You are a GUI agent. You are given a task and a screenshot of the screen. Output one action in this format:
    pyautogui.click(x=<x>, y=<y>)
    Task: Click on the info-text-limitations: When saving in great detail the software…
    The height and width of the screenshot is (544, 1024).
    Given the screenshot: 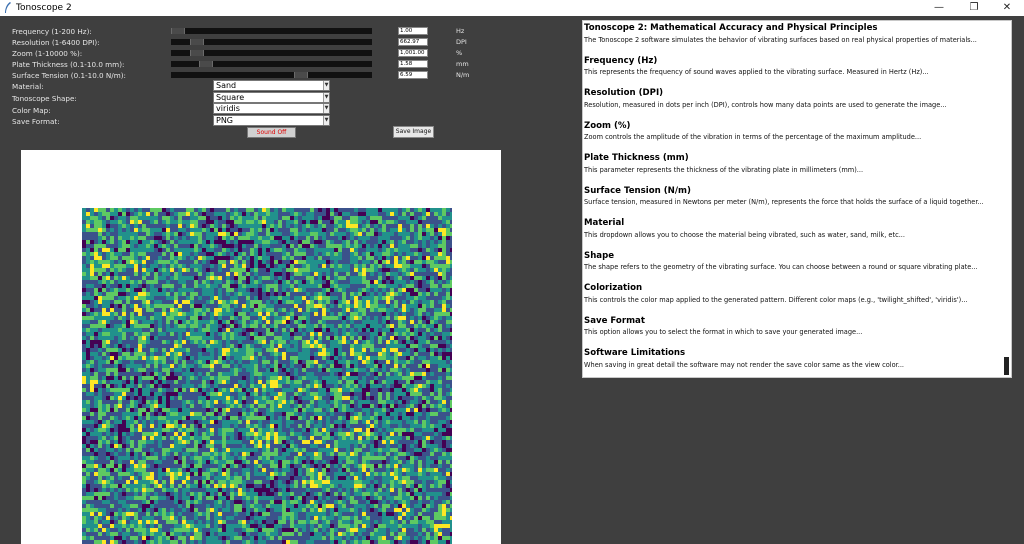 What is the action you would take?
    pyautogui.click(x=744, y=365)
    